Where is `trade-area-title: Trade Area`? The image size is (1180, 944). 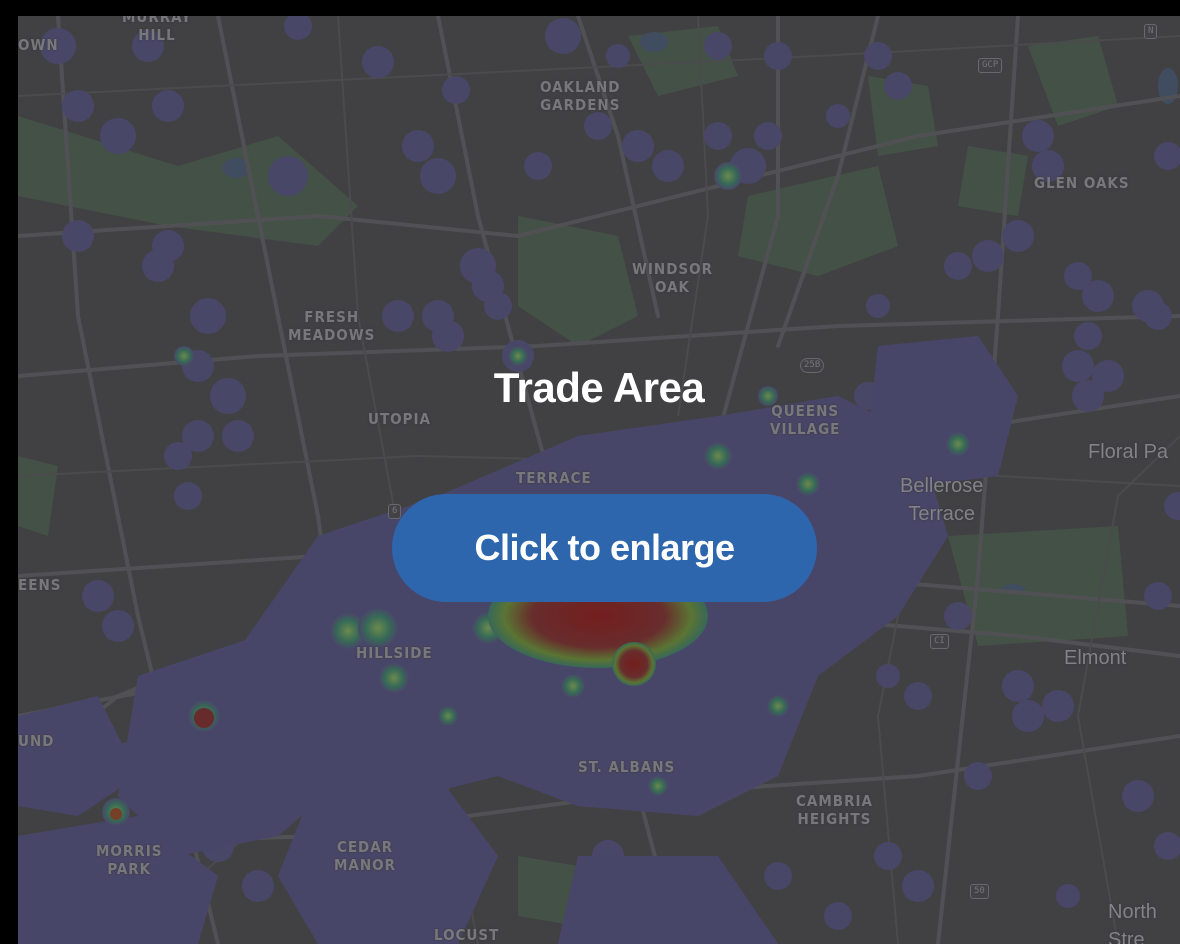 trade-area-title: Trade Area is located at coordinates (599, 387).